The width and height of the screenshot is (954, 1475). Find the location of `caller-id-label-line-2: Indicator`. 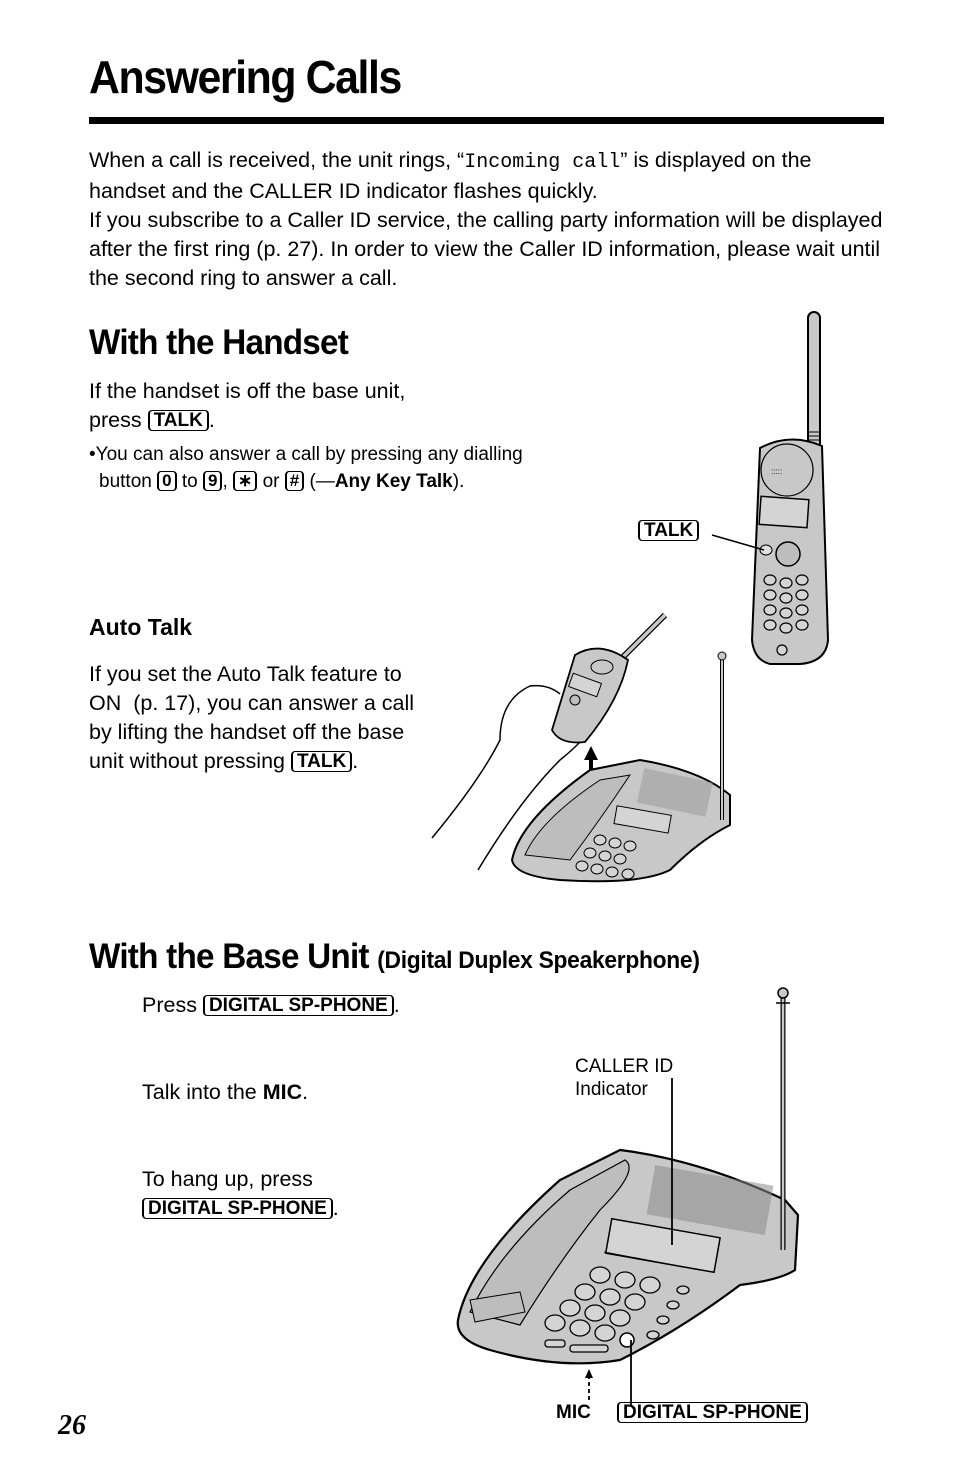

caller-id-label-line-2: Indicator is located at coordinates (611, 1089).